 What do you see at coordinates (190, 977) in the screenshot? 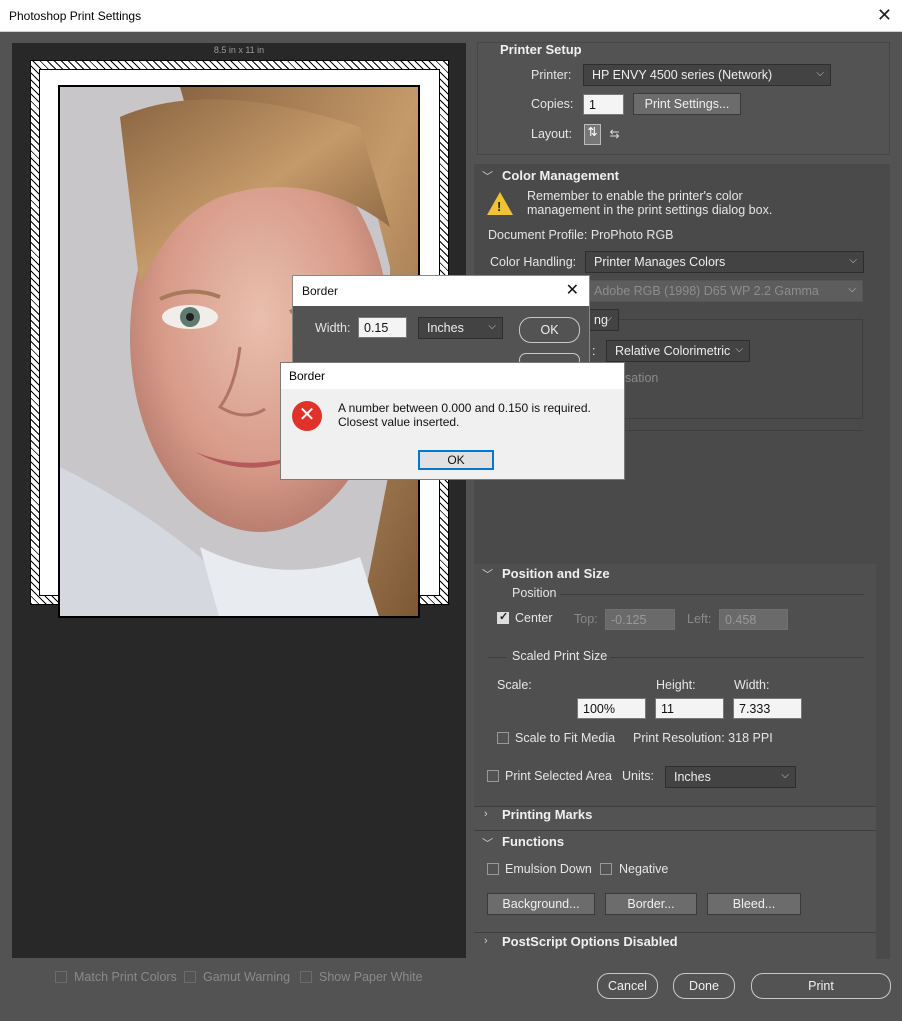
I see `gamut-warning-checkbox` at bounding box center [190, 977].